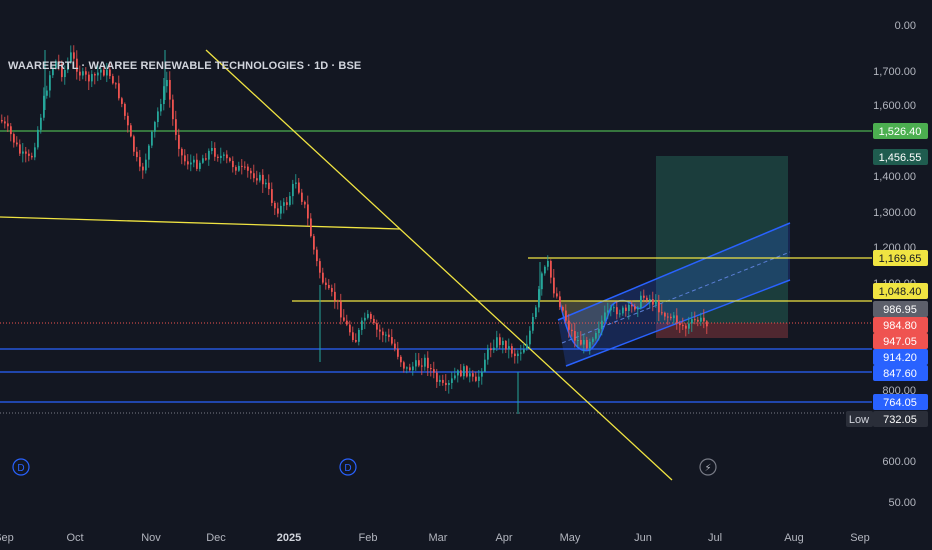 The width and height of the screenshot is (932, 550). What do you see at coordinates (74, 538) in the screenshot?
I see `x-tick-label: Oct` at bounding box center [74, 538].